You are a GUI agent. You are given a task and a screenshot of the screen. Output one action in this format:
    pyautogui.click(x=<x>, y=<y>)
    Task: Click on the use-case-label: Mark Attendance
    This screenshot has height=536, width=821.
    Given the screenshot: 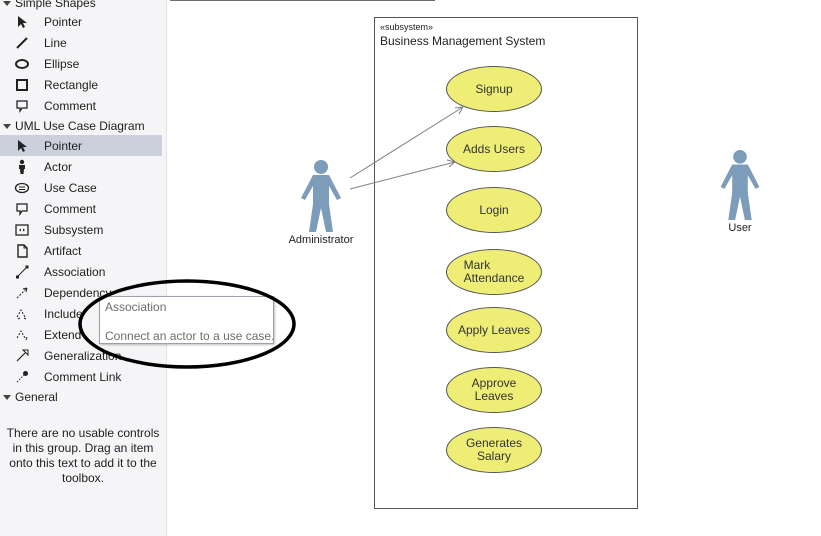 What is the action you would take?
    pyautogui.click(x=494, y=272)
    